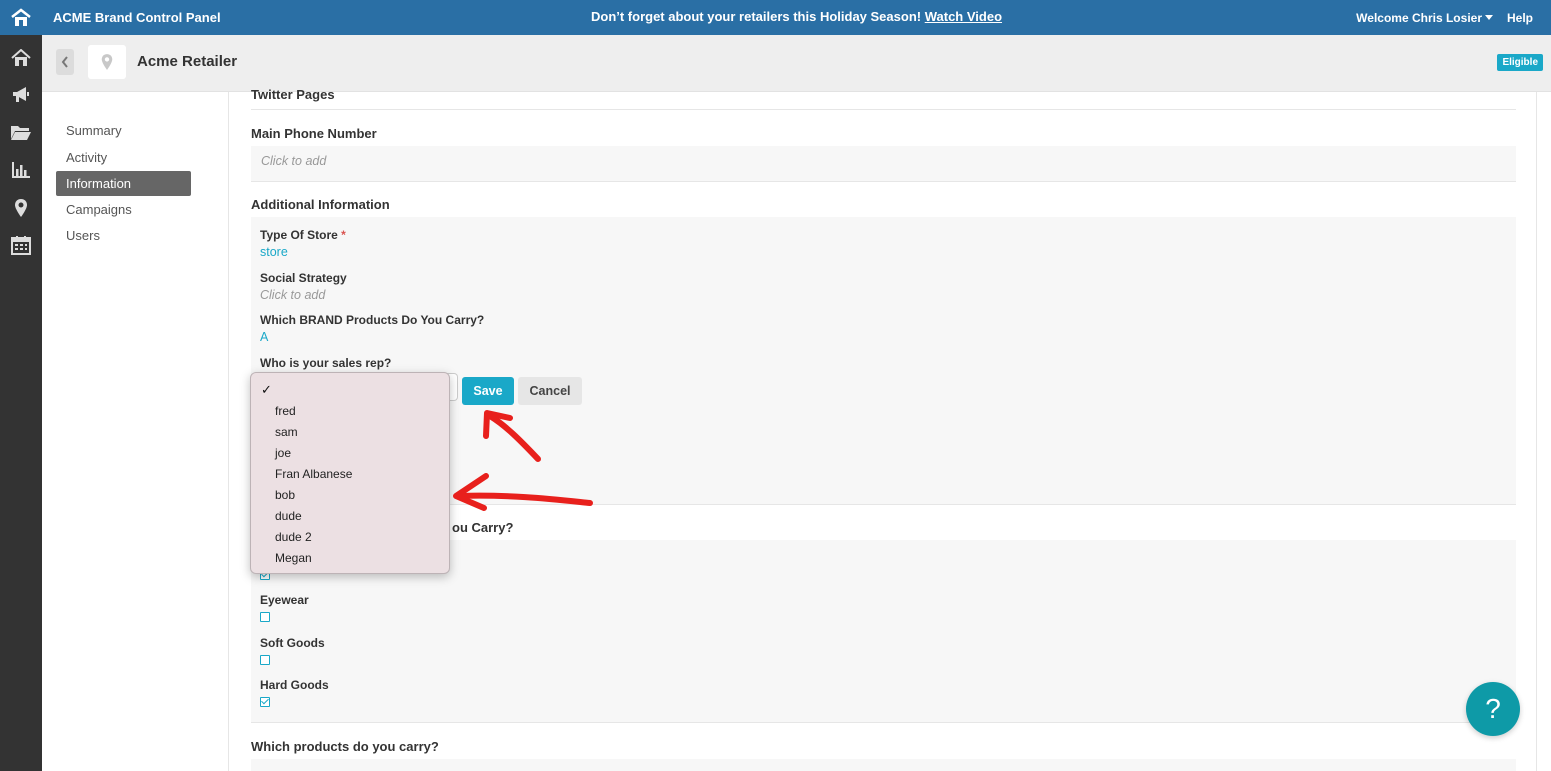  Describe the element at coordinates (21, 132) in the screenshot. I see `folder-icon` at that location.